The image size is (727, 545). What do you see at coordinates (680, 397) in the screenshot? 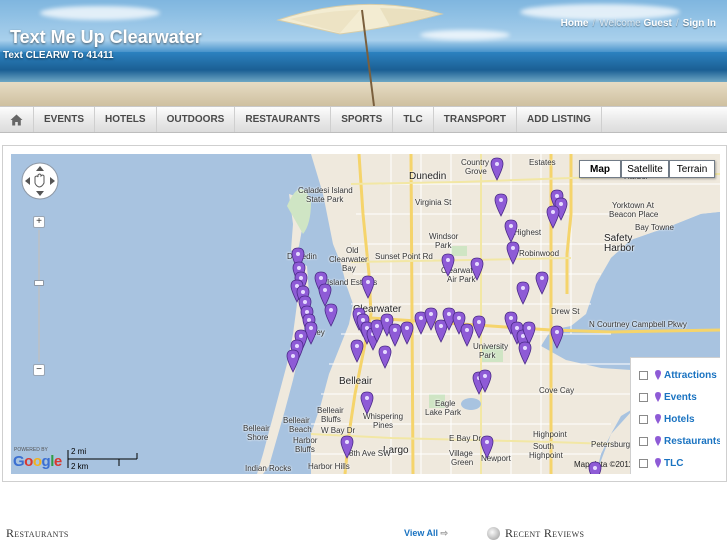
I see `legend-label: Events` at bounding box center [680, 397].